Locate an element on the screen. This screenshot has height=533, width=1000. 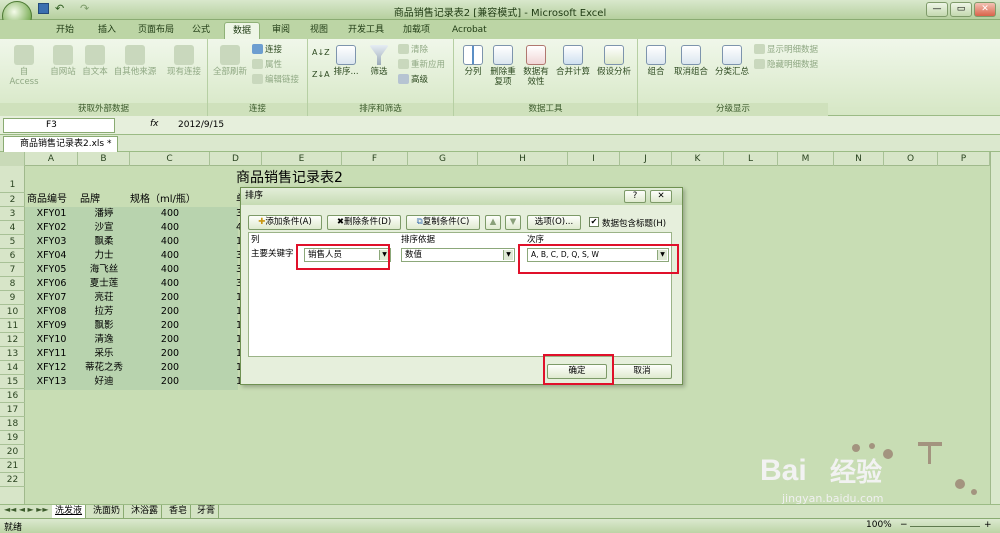
from-web-button: 自网站 is located at coordinates (63, 61).